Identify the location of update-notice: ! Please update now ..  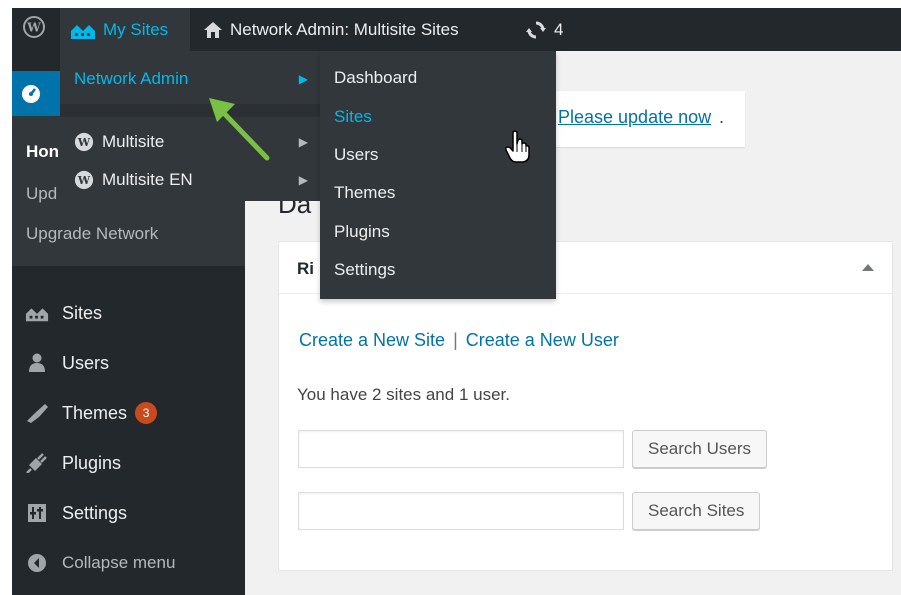
(645, 119).